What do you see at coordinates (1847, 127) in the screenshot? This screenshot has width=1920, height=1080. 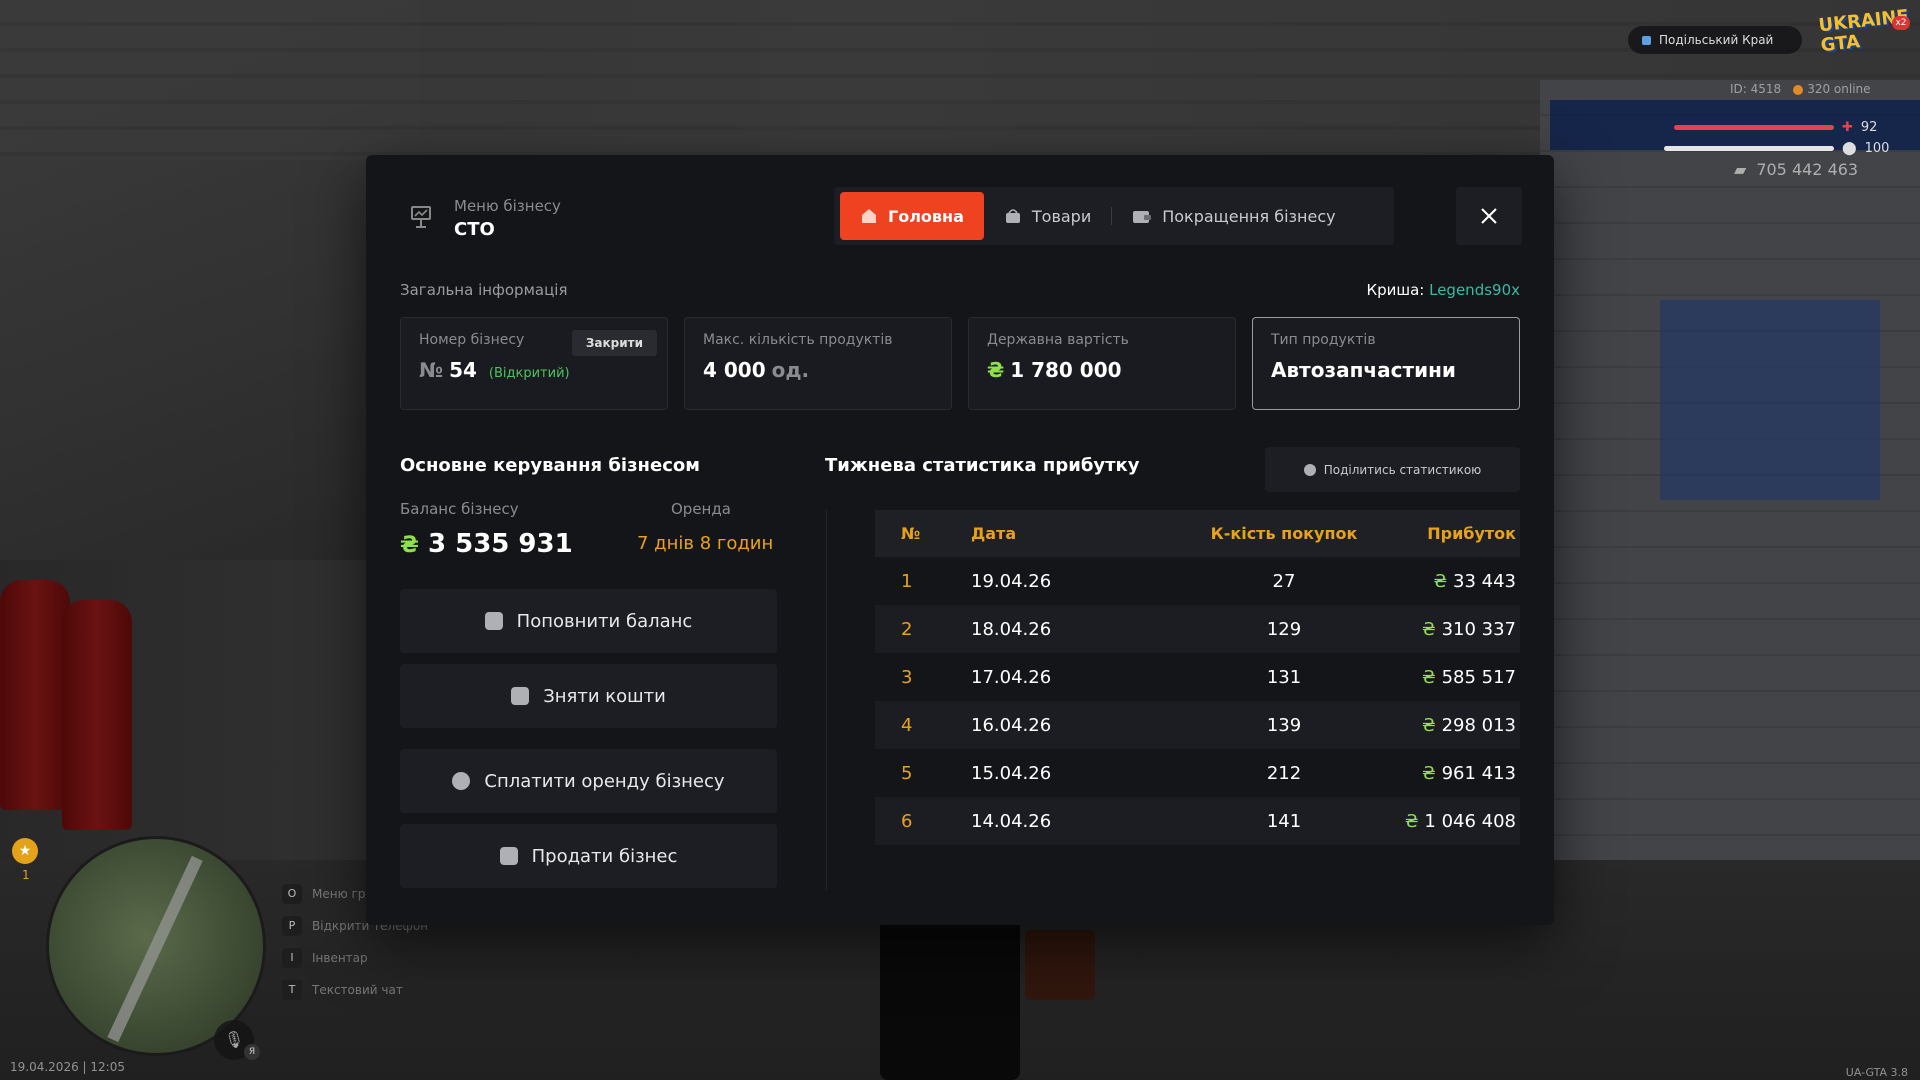 I see `health-icon: ✚` at bounding box center [1847, 127].